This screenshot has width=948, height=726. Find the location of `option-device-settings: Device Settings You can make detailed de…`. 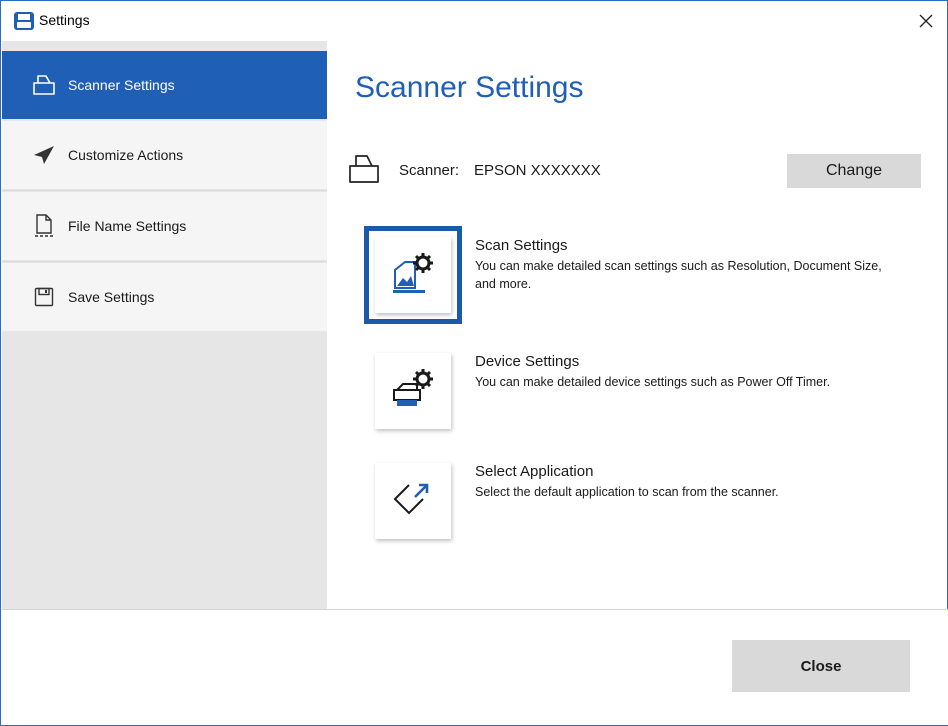

option-device-settings: Device Settings You can make detailed de… is located at coordinates (635, 403).